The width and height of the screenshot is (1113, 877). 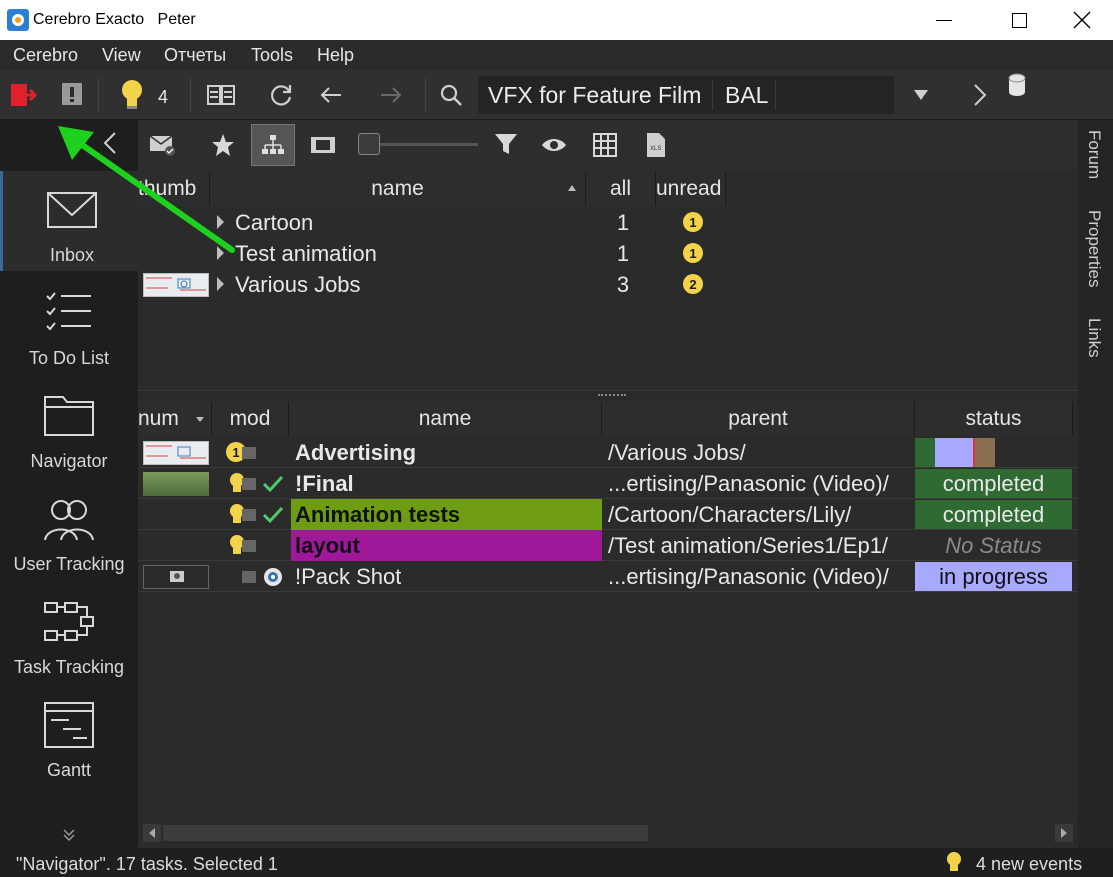 I want to click on project-name: VFX for Feature Film, so click(x=595, y=95).